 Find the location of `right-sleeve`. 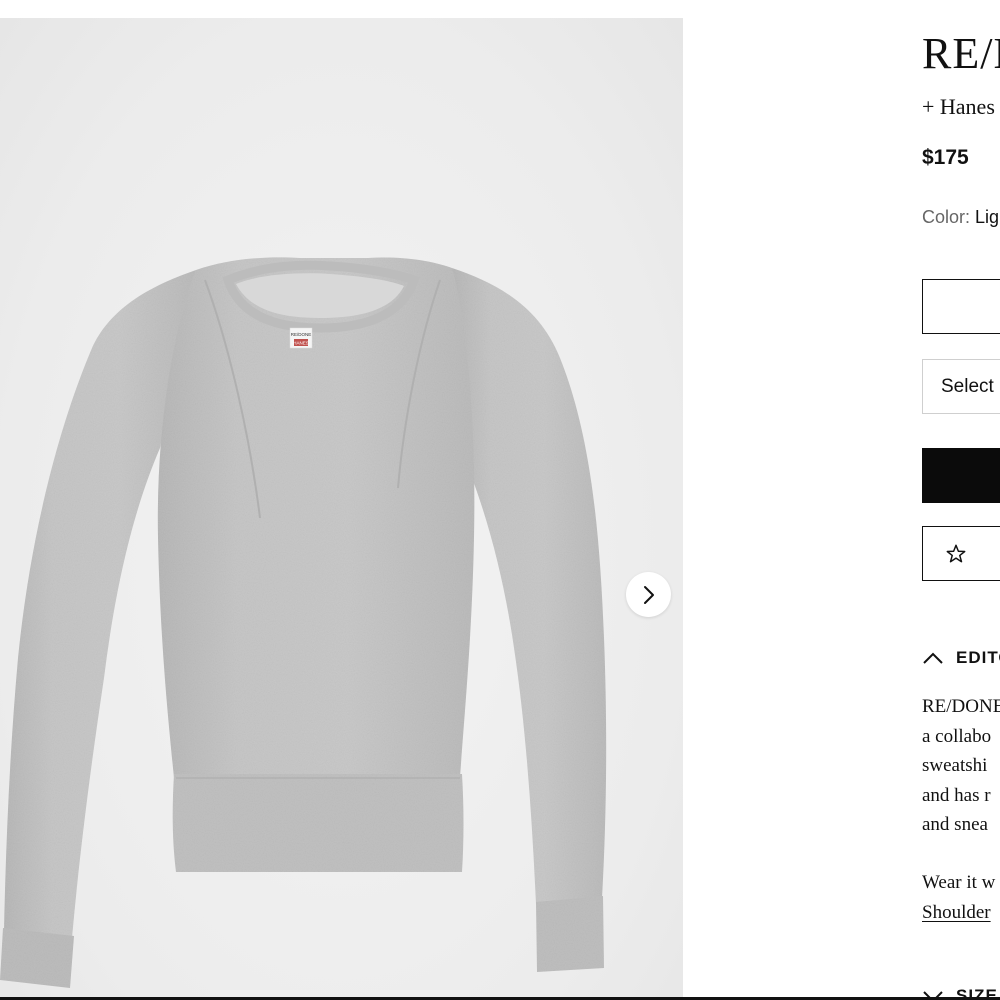

right-sleeve is located at coordinates (529, 586).